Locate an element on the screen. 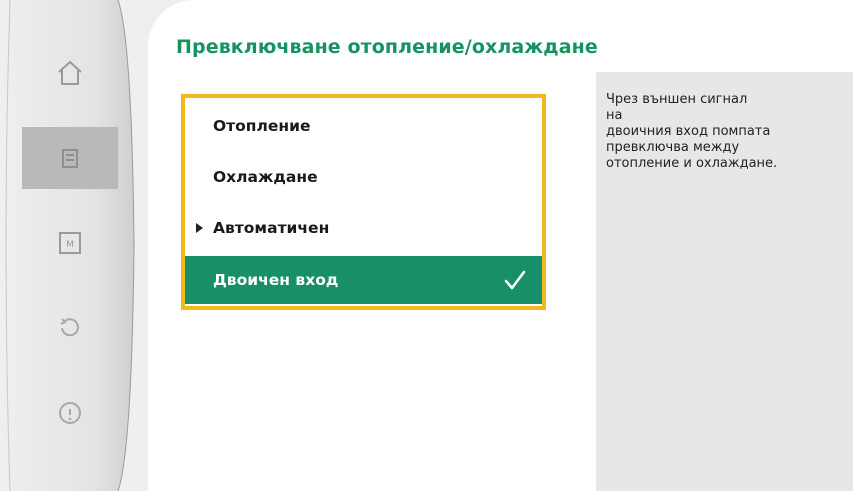 This screenshot has width=853, height=491. nav-home-button is located at coordinates (70, 73).